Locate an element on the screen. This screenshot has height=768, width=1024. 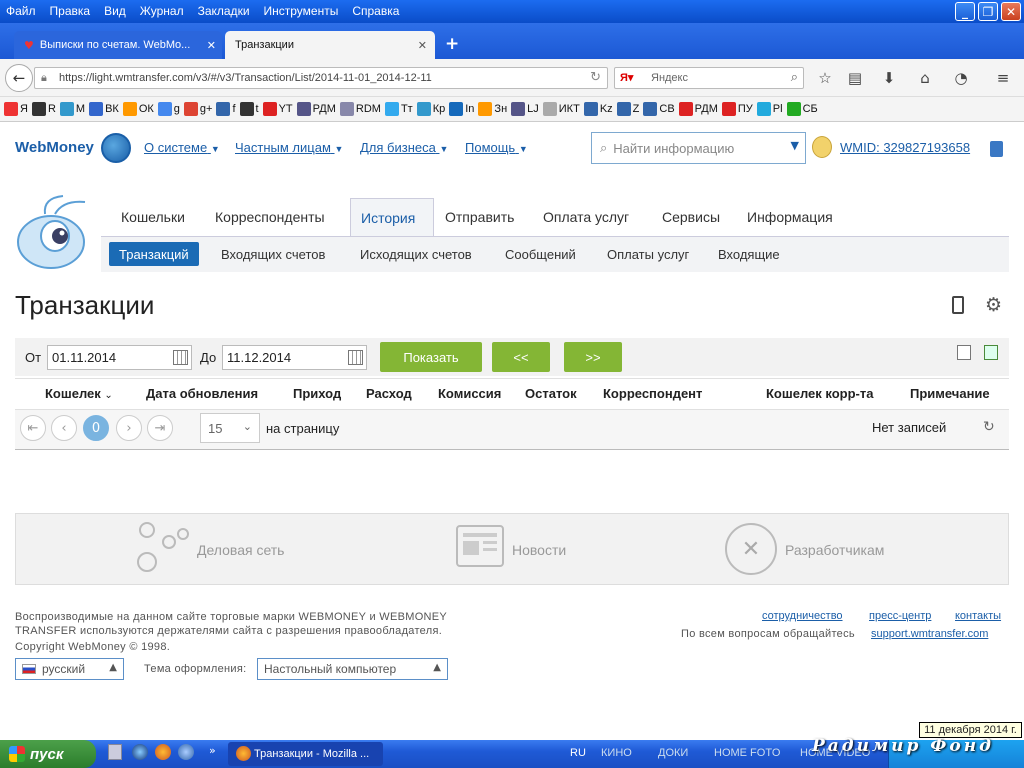
hamburger-menu-icon: ≡ is located at coordinates (1003, 78).